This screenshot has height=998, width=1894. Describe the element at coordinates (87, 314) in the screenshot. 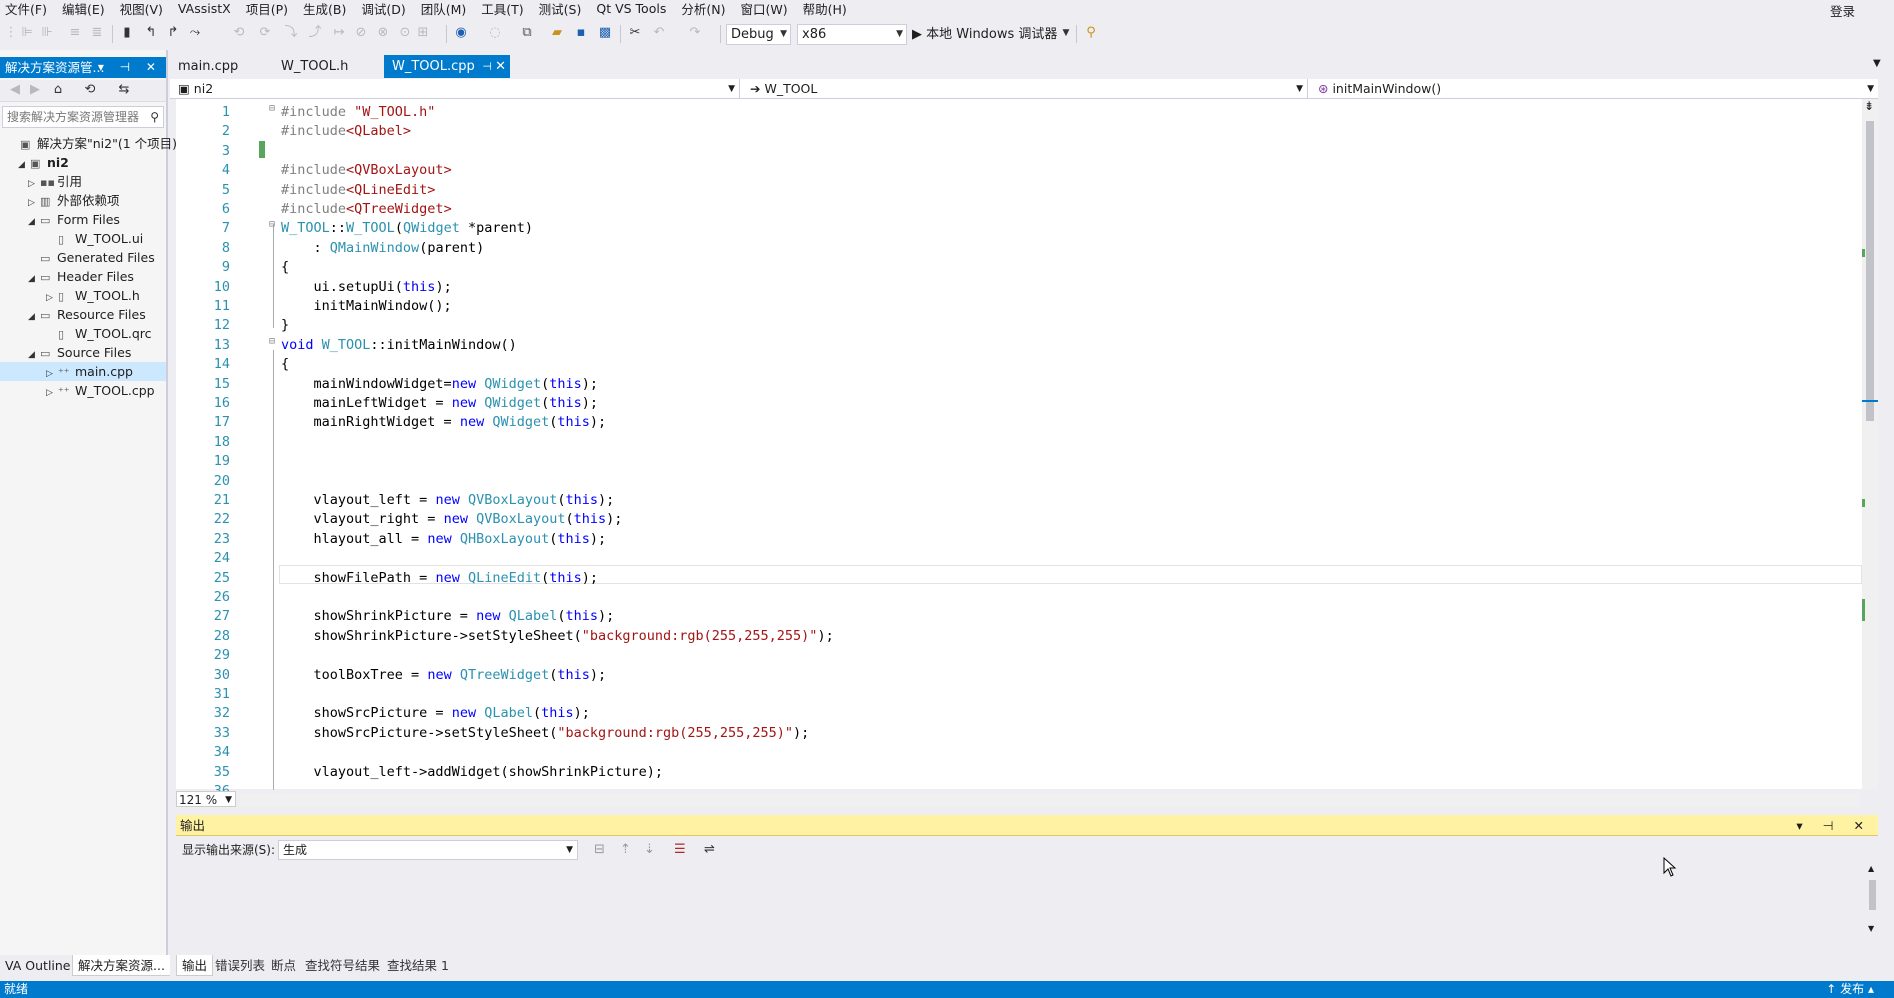

I see `tree-item: ◢ ▭ Resource Files` at that location.